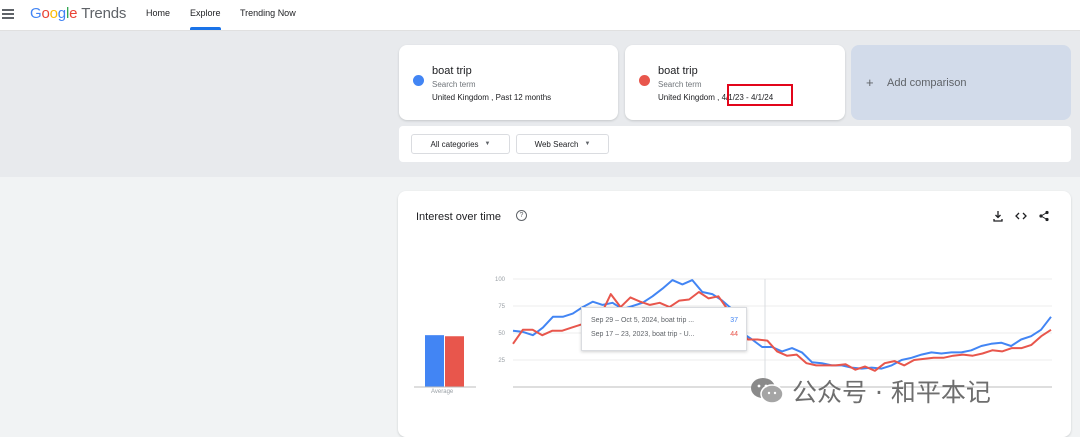 The width and height of the screenshot is (1080, 437). I want to click on category-dropdown: All categories ▼, so click(460, 144).